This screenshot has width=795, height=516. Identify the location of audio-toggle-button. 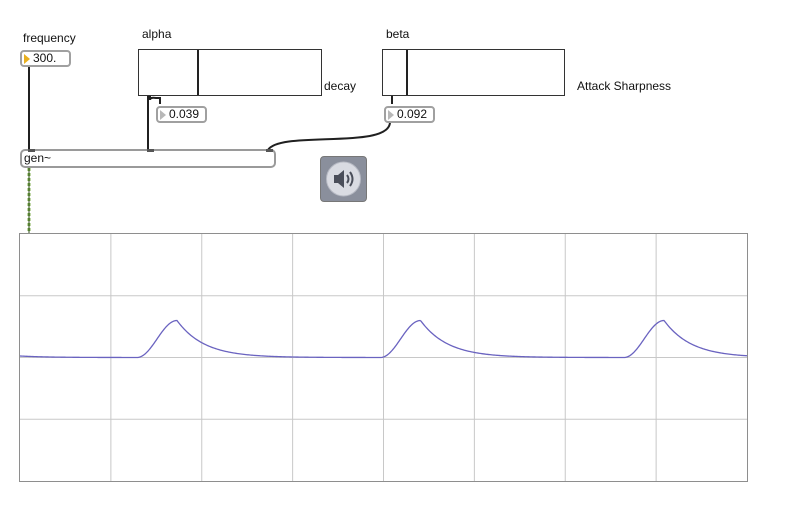
(343, 179).